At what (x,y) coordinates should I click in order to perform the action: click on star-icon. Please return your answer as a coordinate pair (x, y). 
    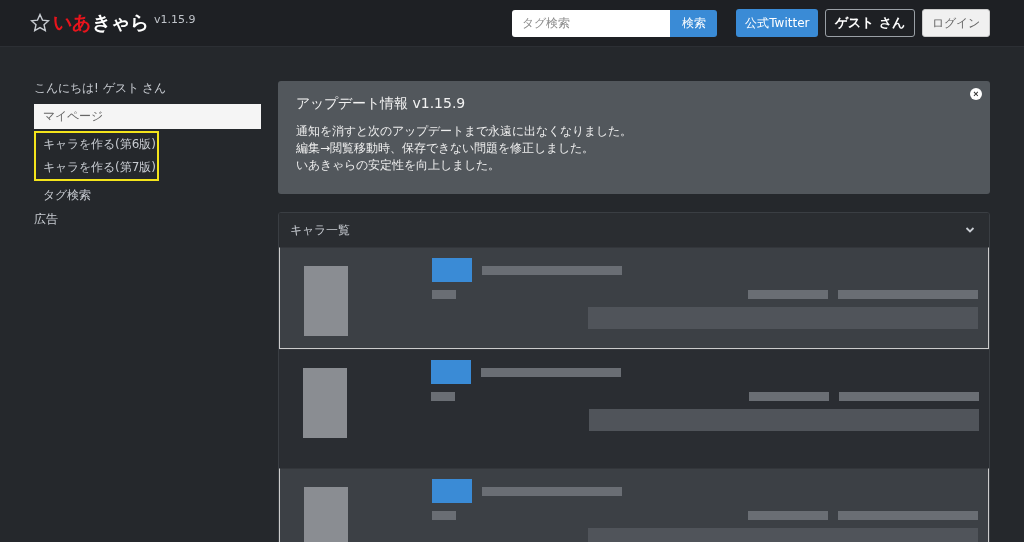
    Looking at the image, I should click on (40, 23).